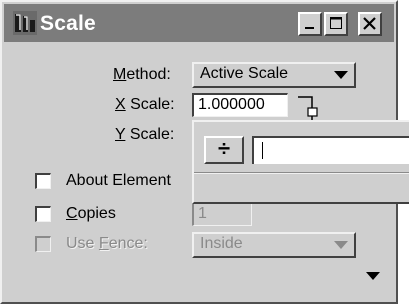 The image size is (409, 304). Describe the element at coordinates (148, 74) in the screenshot. I see `method-label-rest: ethod:` at that location.